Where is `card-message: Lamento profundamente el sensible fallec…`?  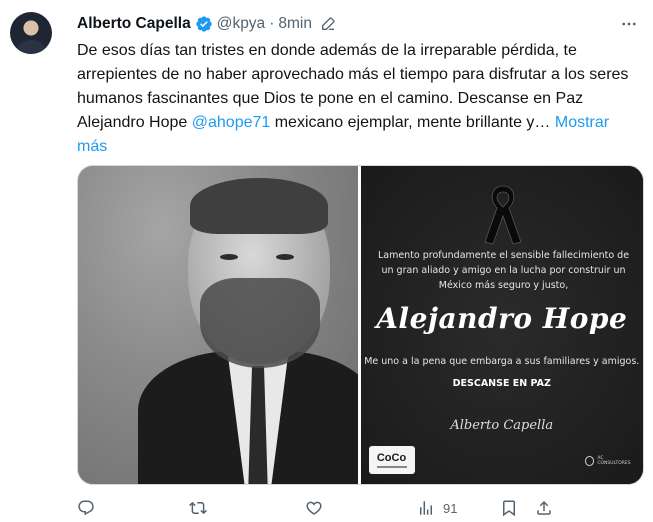
card-message: Lamento profundamente el sensible fallec… is located at coordinates (503, 270).